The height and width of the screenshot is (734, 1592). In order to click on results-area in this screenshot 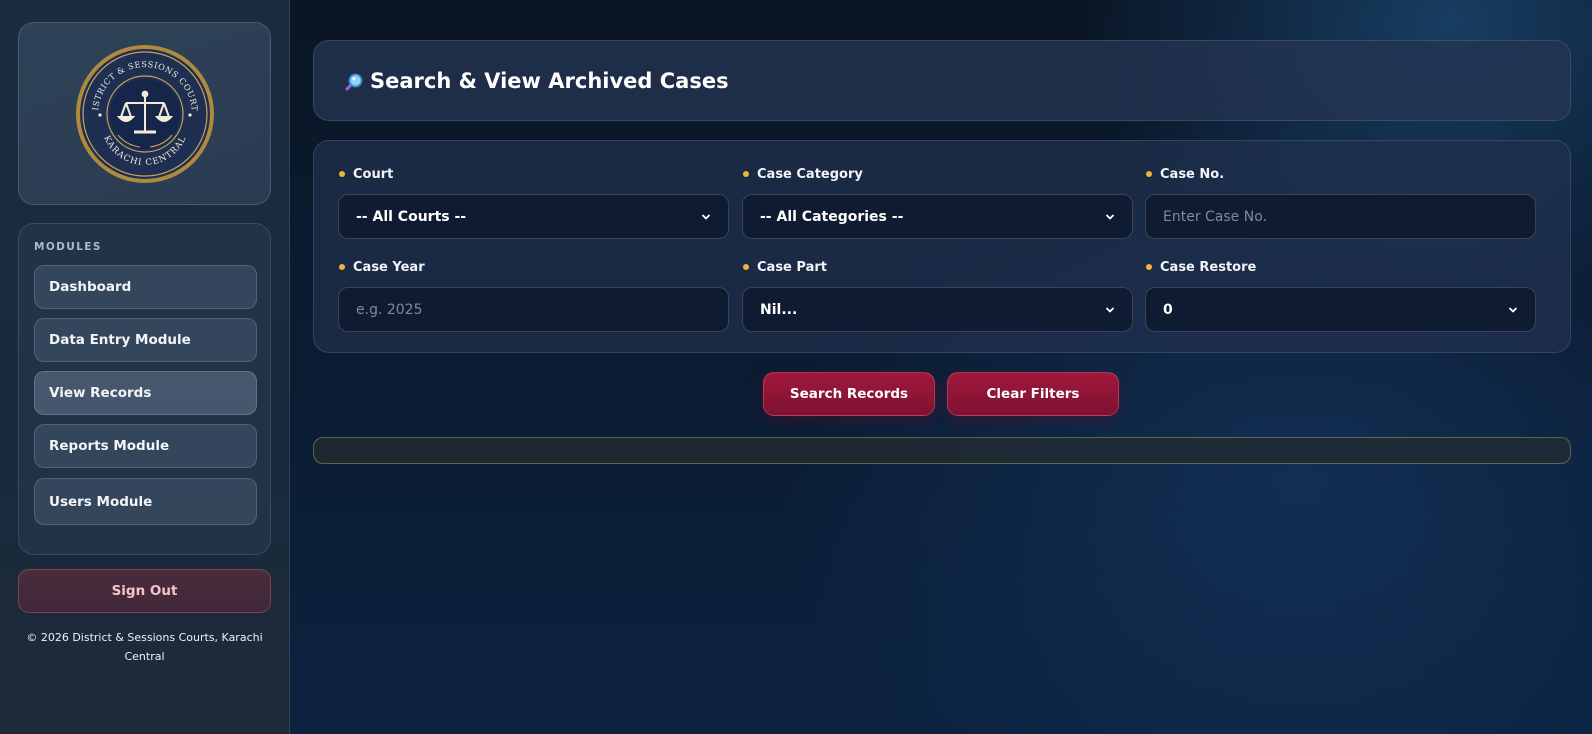, I will do `click(942, 450)`.